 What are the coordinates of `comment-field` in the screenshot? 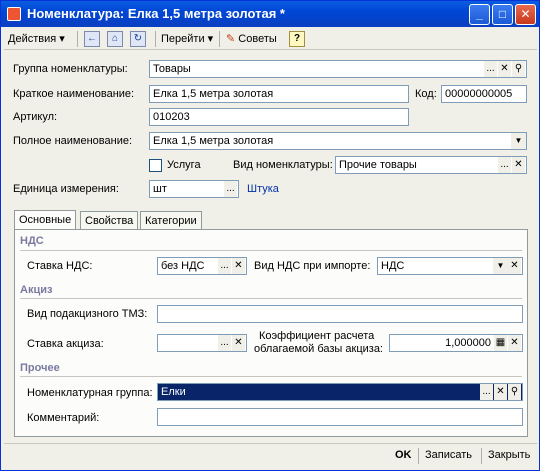 It's located at (340, 417).